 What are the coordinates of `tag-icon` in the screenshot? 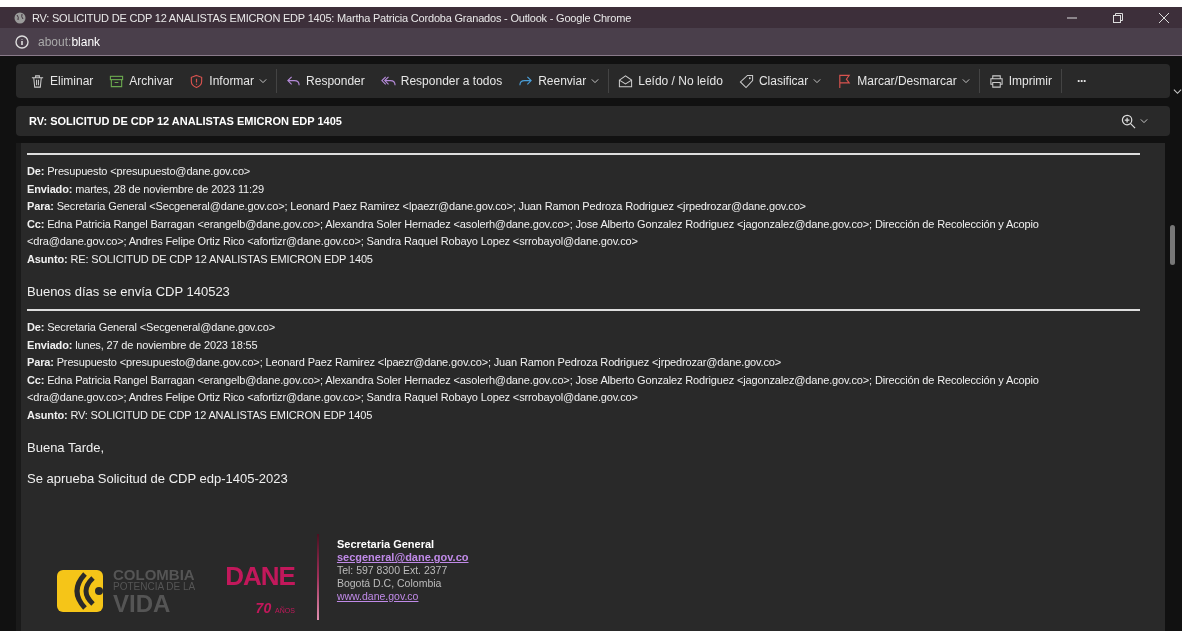 It's located at (746, 81).